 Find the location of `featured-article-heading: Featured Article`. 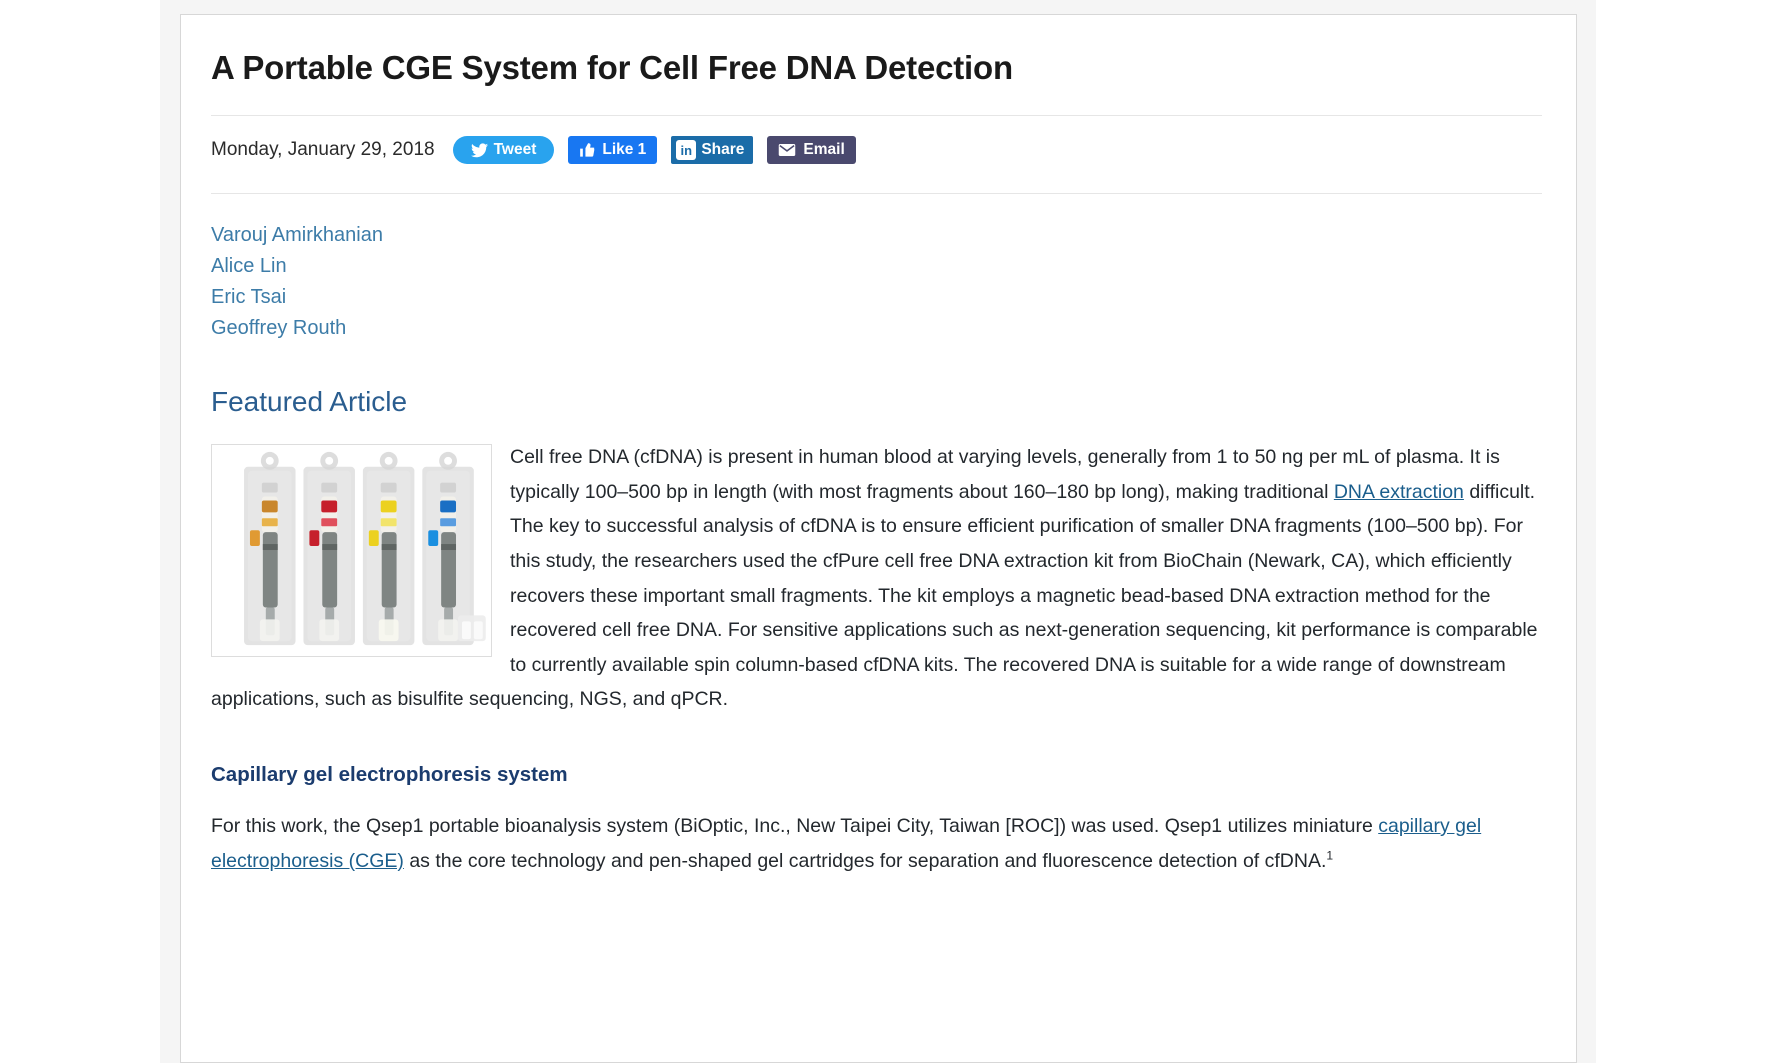

featured-article-heading: Featured Article is located at coordinates (309, 402).